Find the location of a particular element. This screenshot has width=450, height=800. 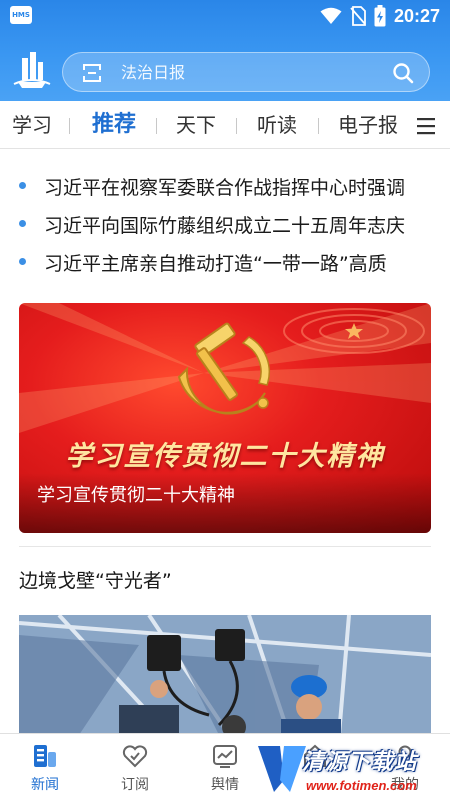

article-image is located at coordinates (225, 675).